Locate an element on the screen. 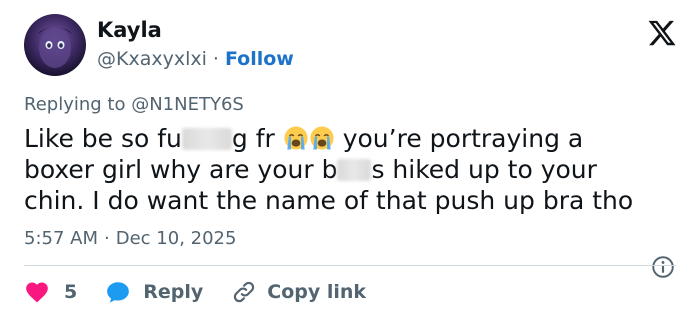  action-bar: 5 Reply Copy link is located at coordinates (195, 292).